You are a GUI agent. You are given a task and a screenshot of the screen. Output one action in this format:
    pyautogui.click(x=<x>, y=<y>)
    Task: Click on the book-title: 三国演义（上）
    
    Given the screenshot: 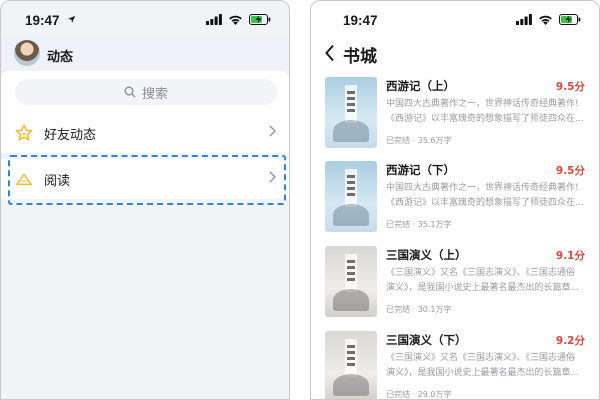 What is the action you would take?
    pyautogui.click(x=426, y=255)
    